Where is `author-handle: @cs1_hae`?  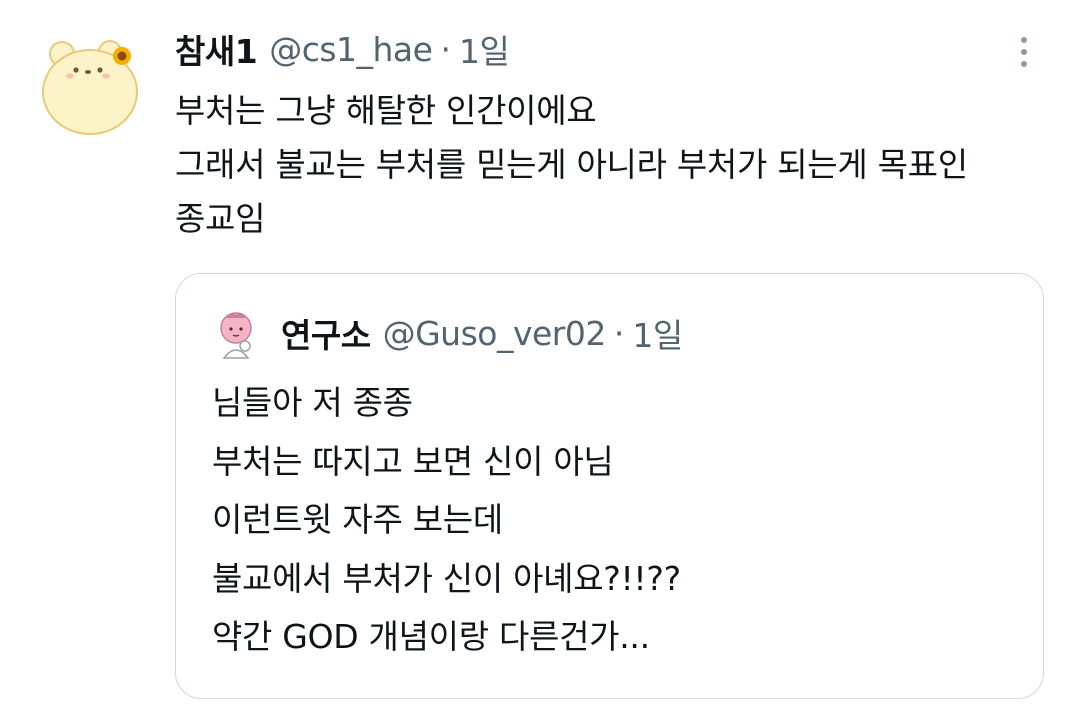
author-handle: @cs1_hae is located at coordinates (351, 49).